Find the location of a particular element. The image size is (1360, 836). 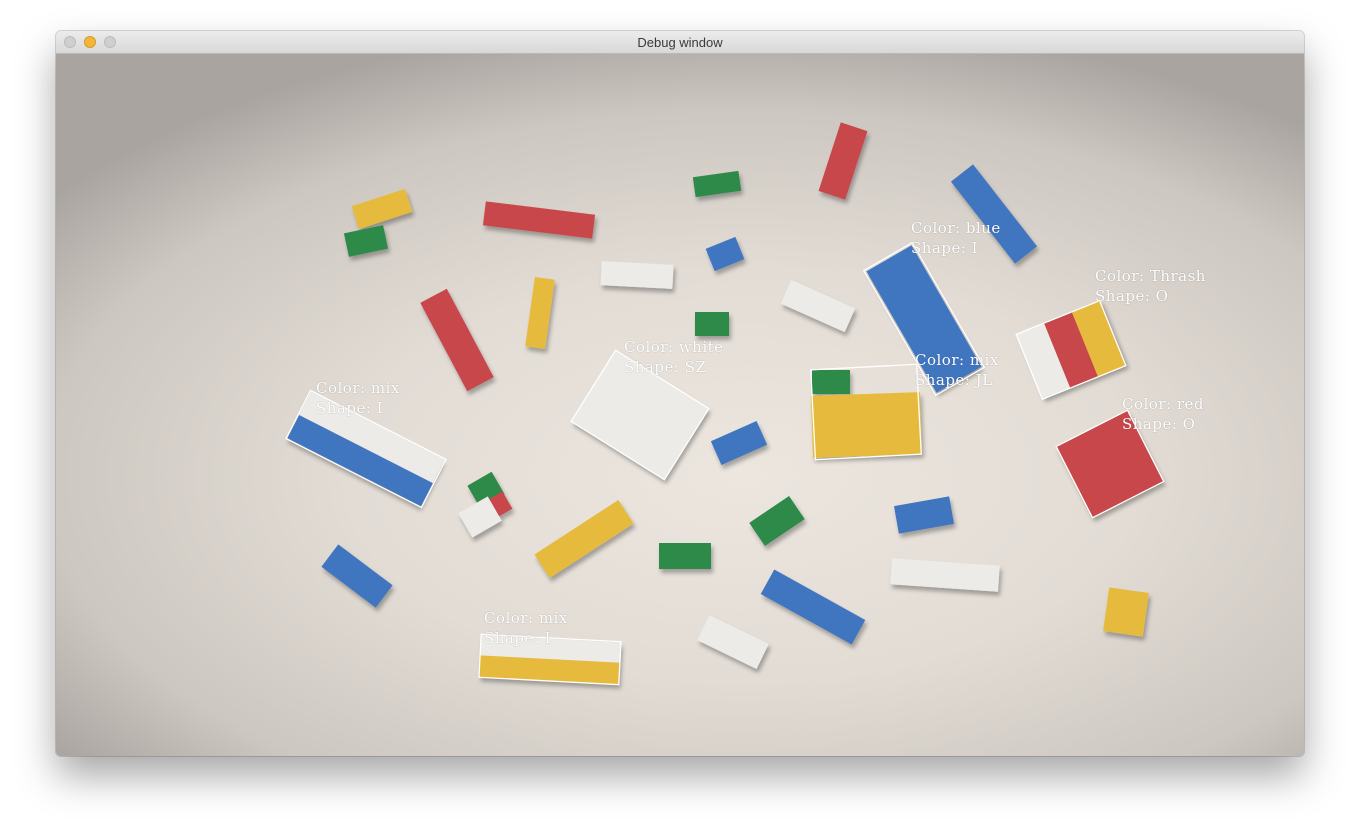

detection-label: Color: white Shape: SZ is located at coordinates (674, 357).